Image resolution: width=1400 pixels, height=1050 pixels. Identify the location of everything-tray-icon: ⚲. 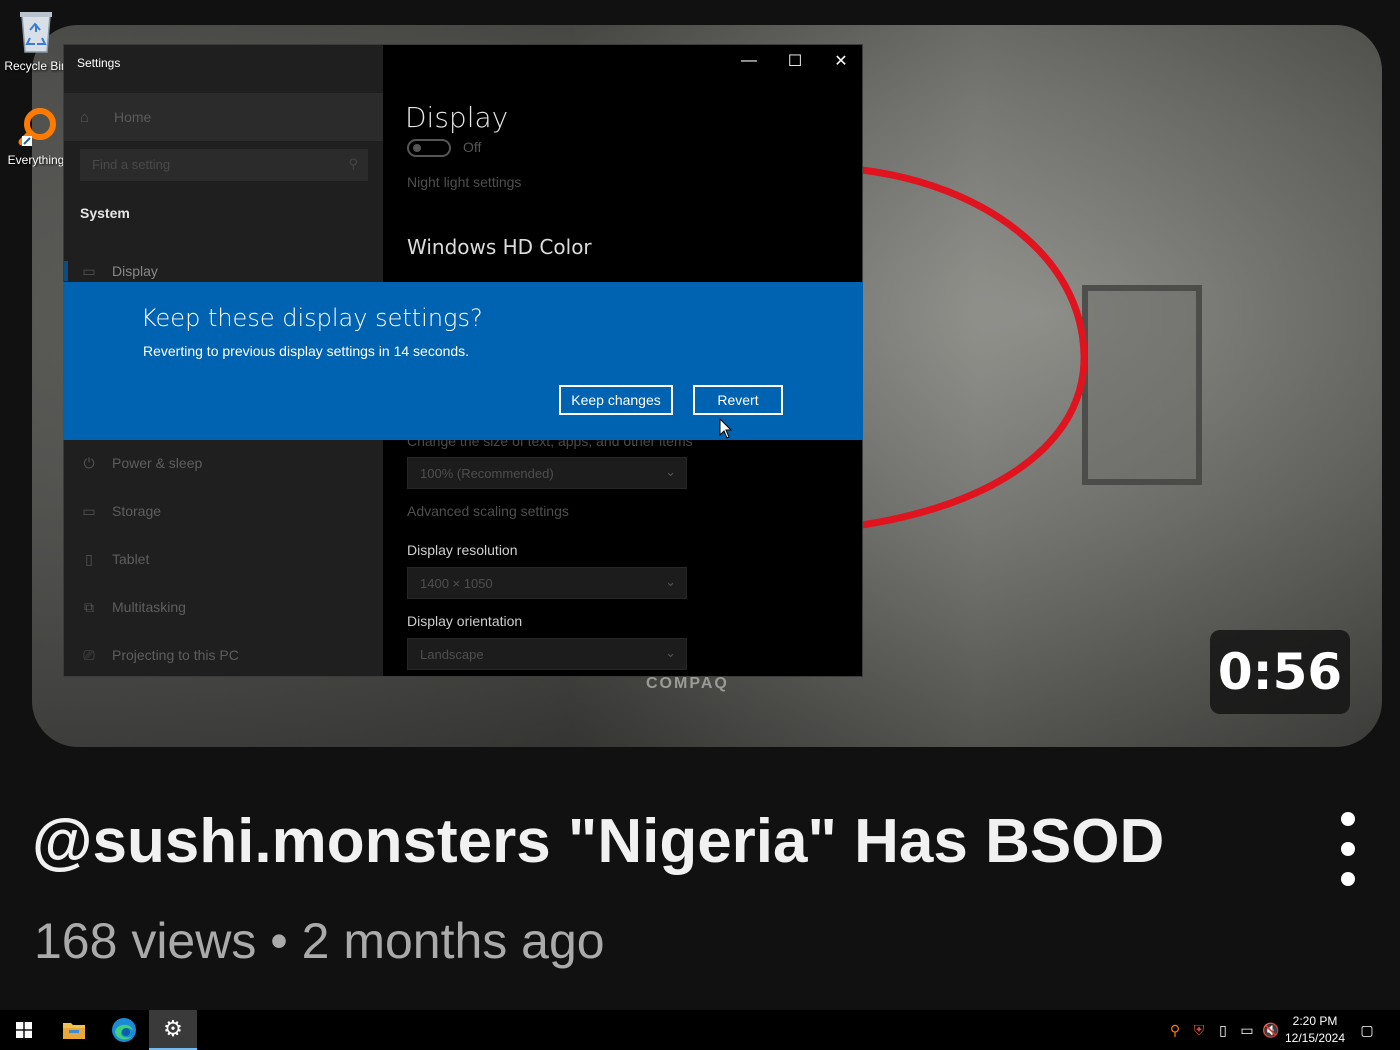
(1175, 1030).